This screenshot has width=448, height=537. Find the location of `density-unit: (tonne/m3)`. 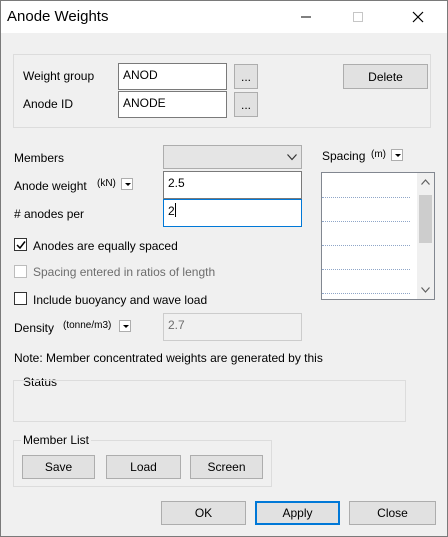

density-unit: (tonne/m3) is located at coordinates (87, 325).